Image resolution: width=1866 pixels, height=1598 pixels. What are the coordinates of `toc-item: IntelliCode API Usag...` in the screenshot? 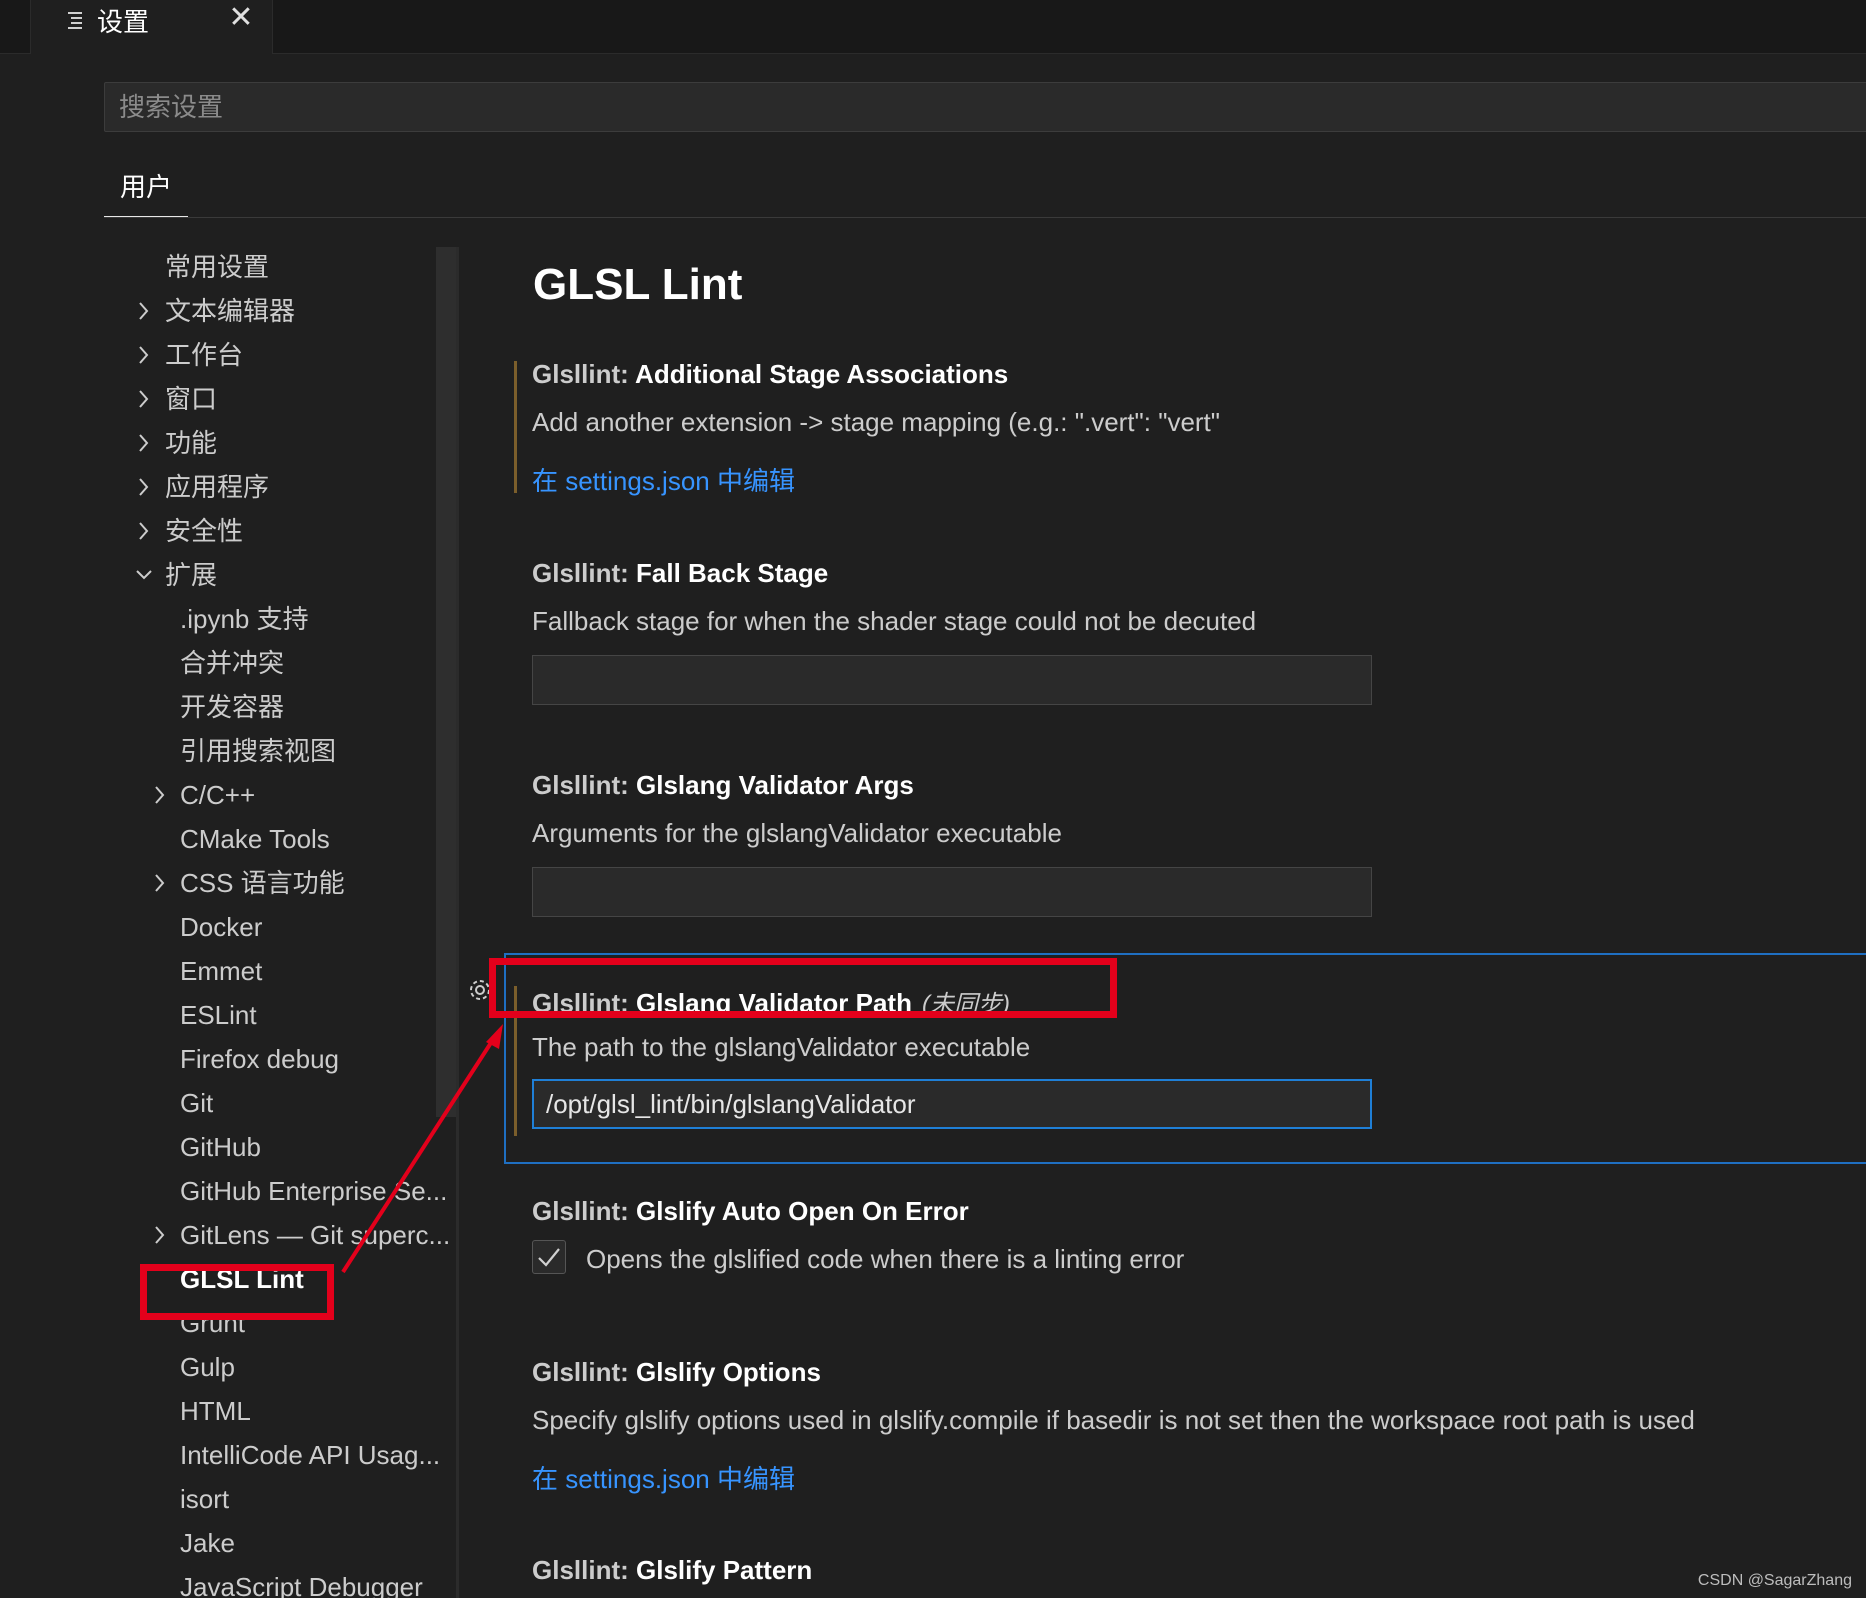 It's located at (288, 1455).